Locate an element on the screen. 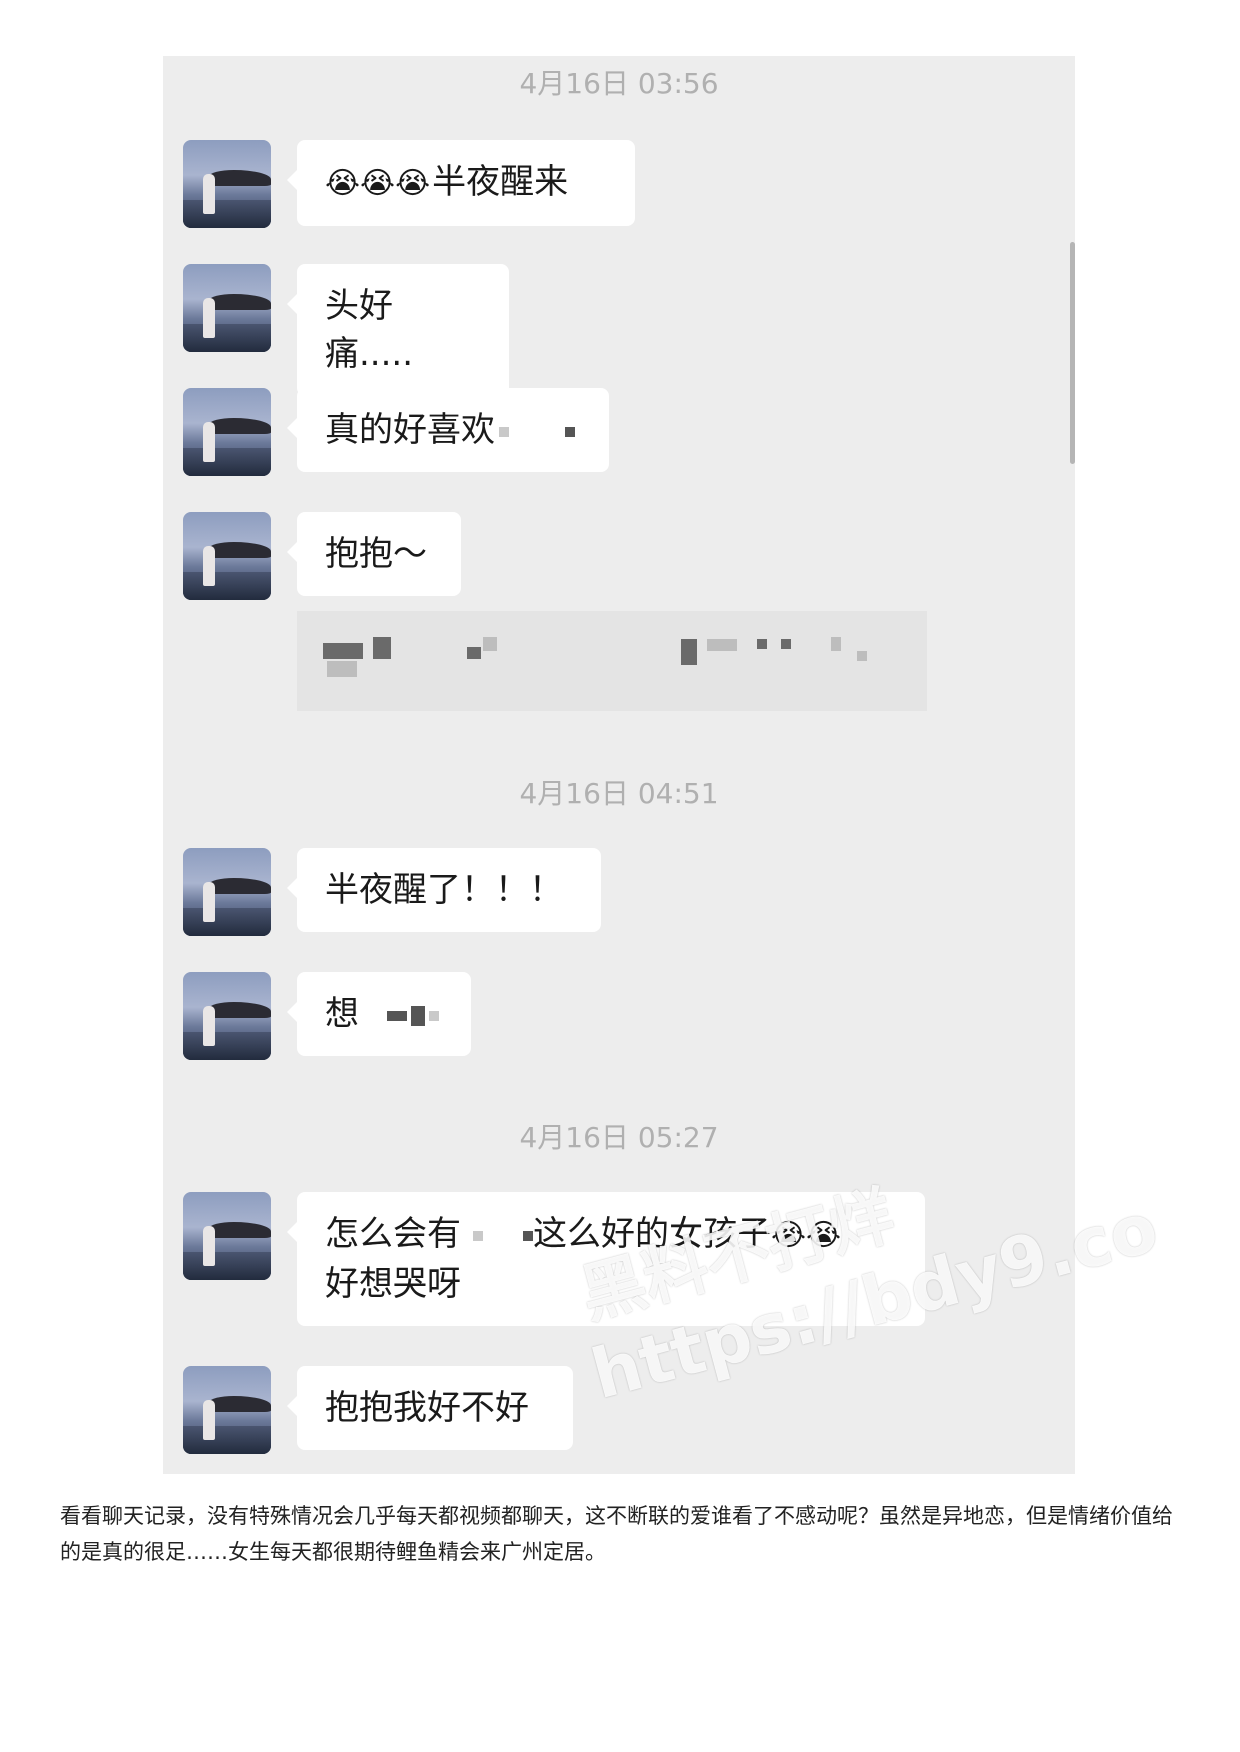 Image resolution: width=1240 pixels, height=1752 pixels. crying-emoji-icon: 😭😭😭 is located at coordinates (378, 183).